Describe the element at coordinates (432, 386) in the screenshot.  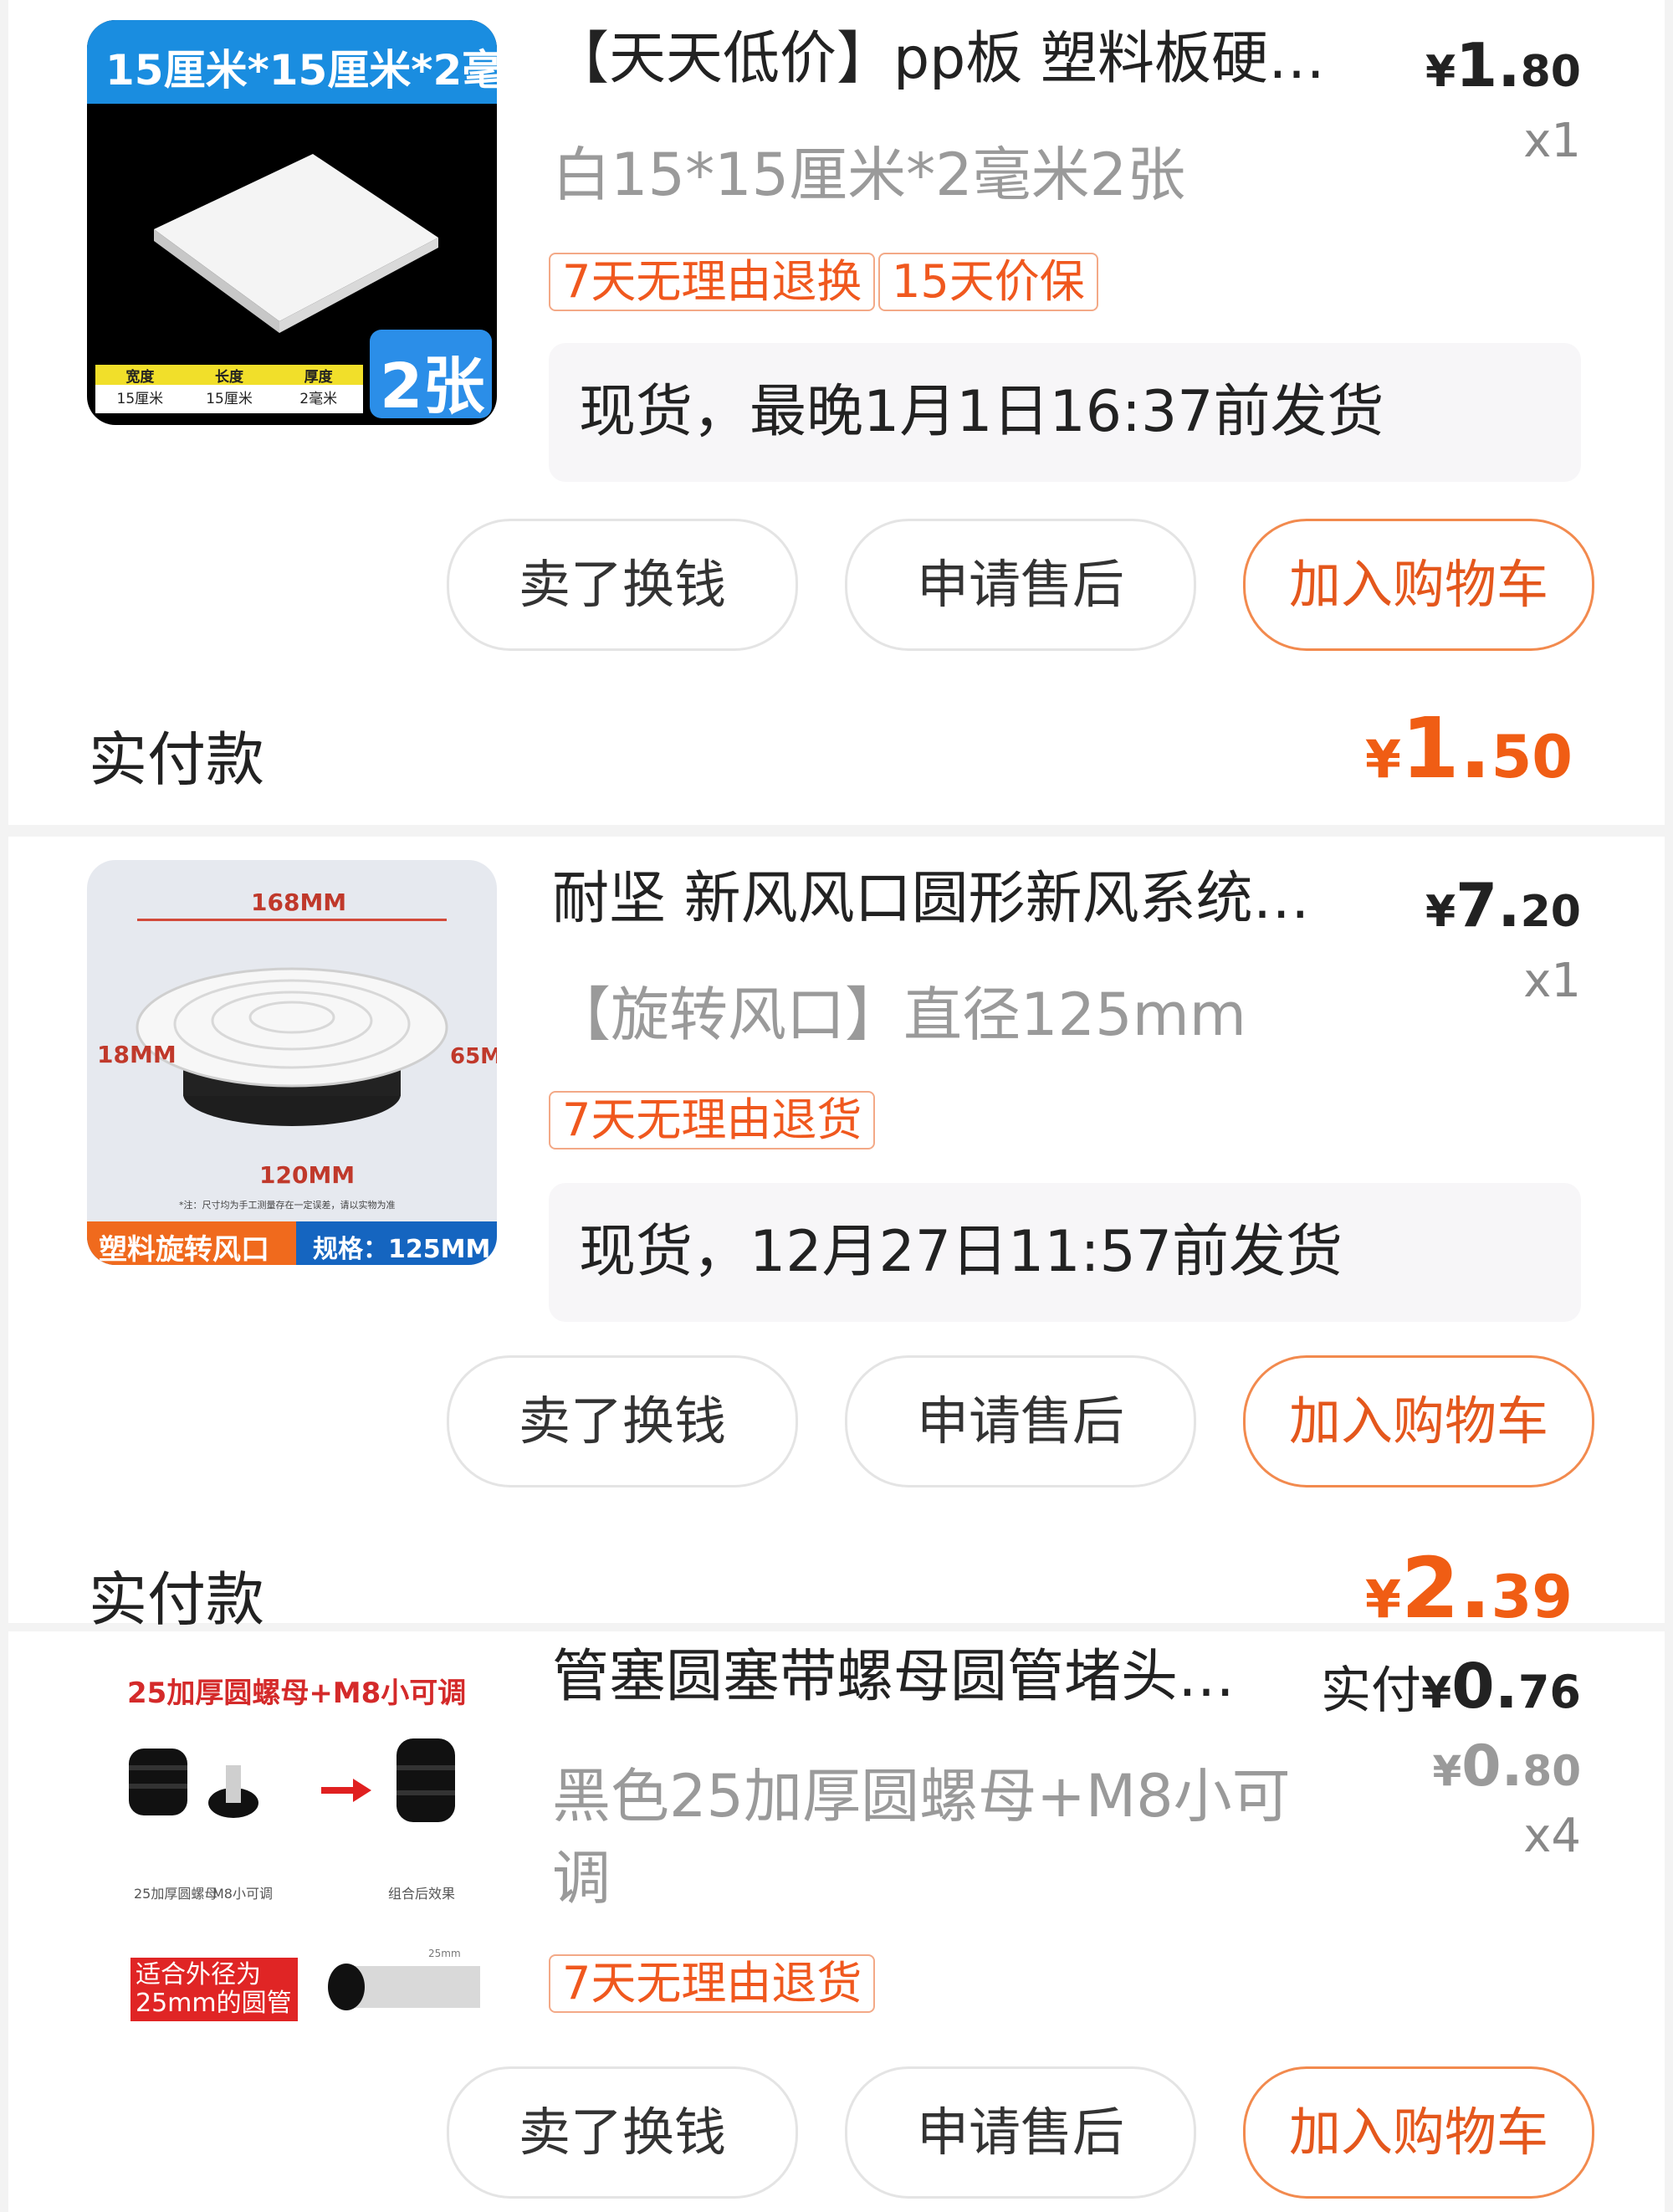
I see `count-badge-text: 2张` at that location.